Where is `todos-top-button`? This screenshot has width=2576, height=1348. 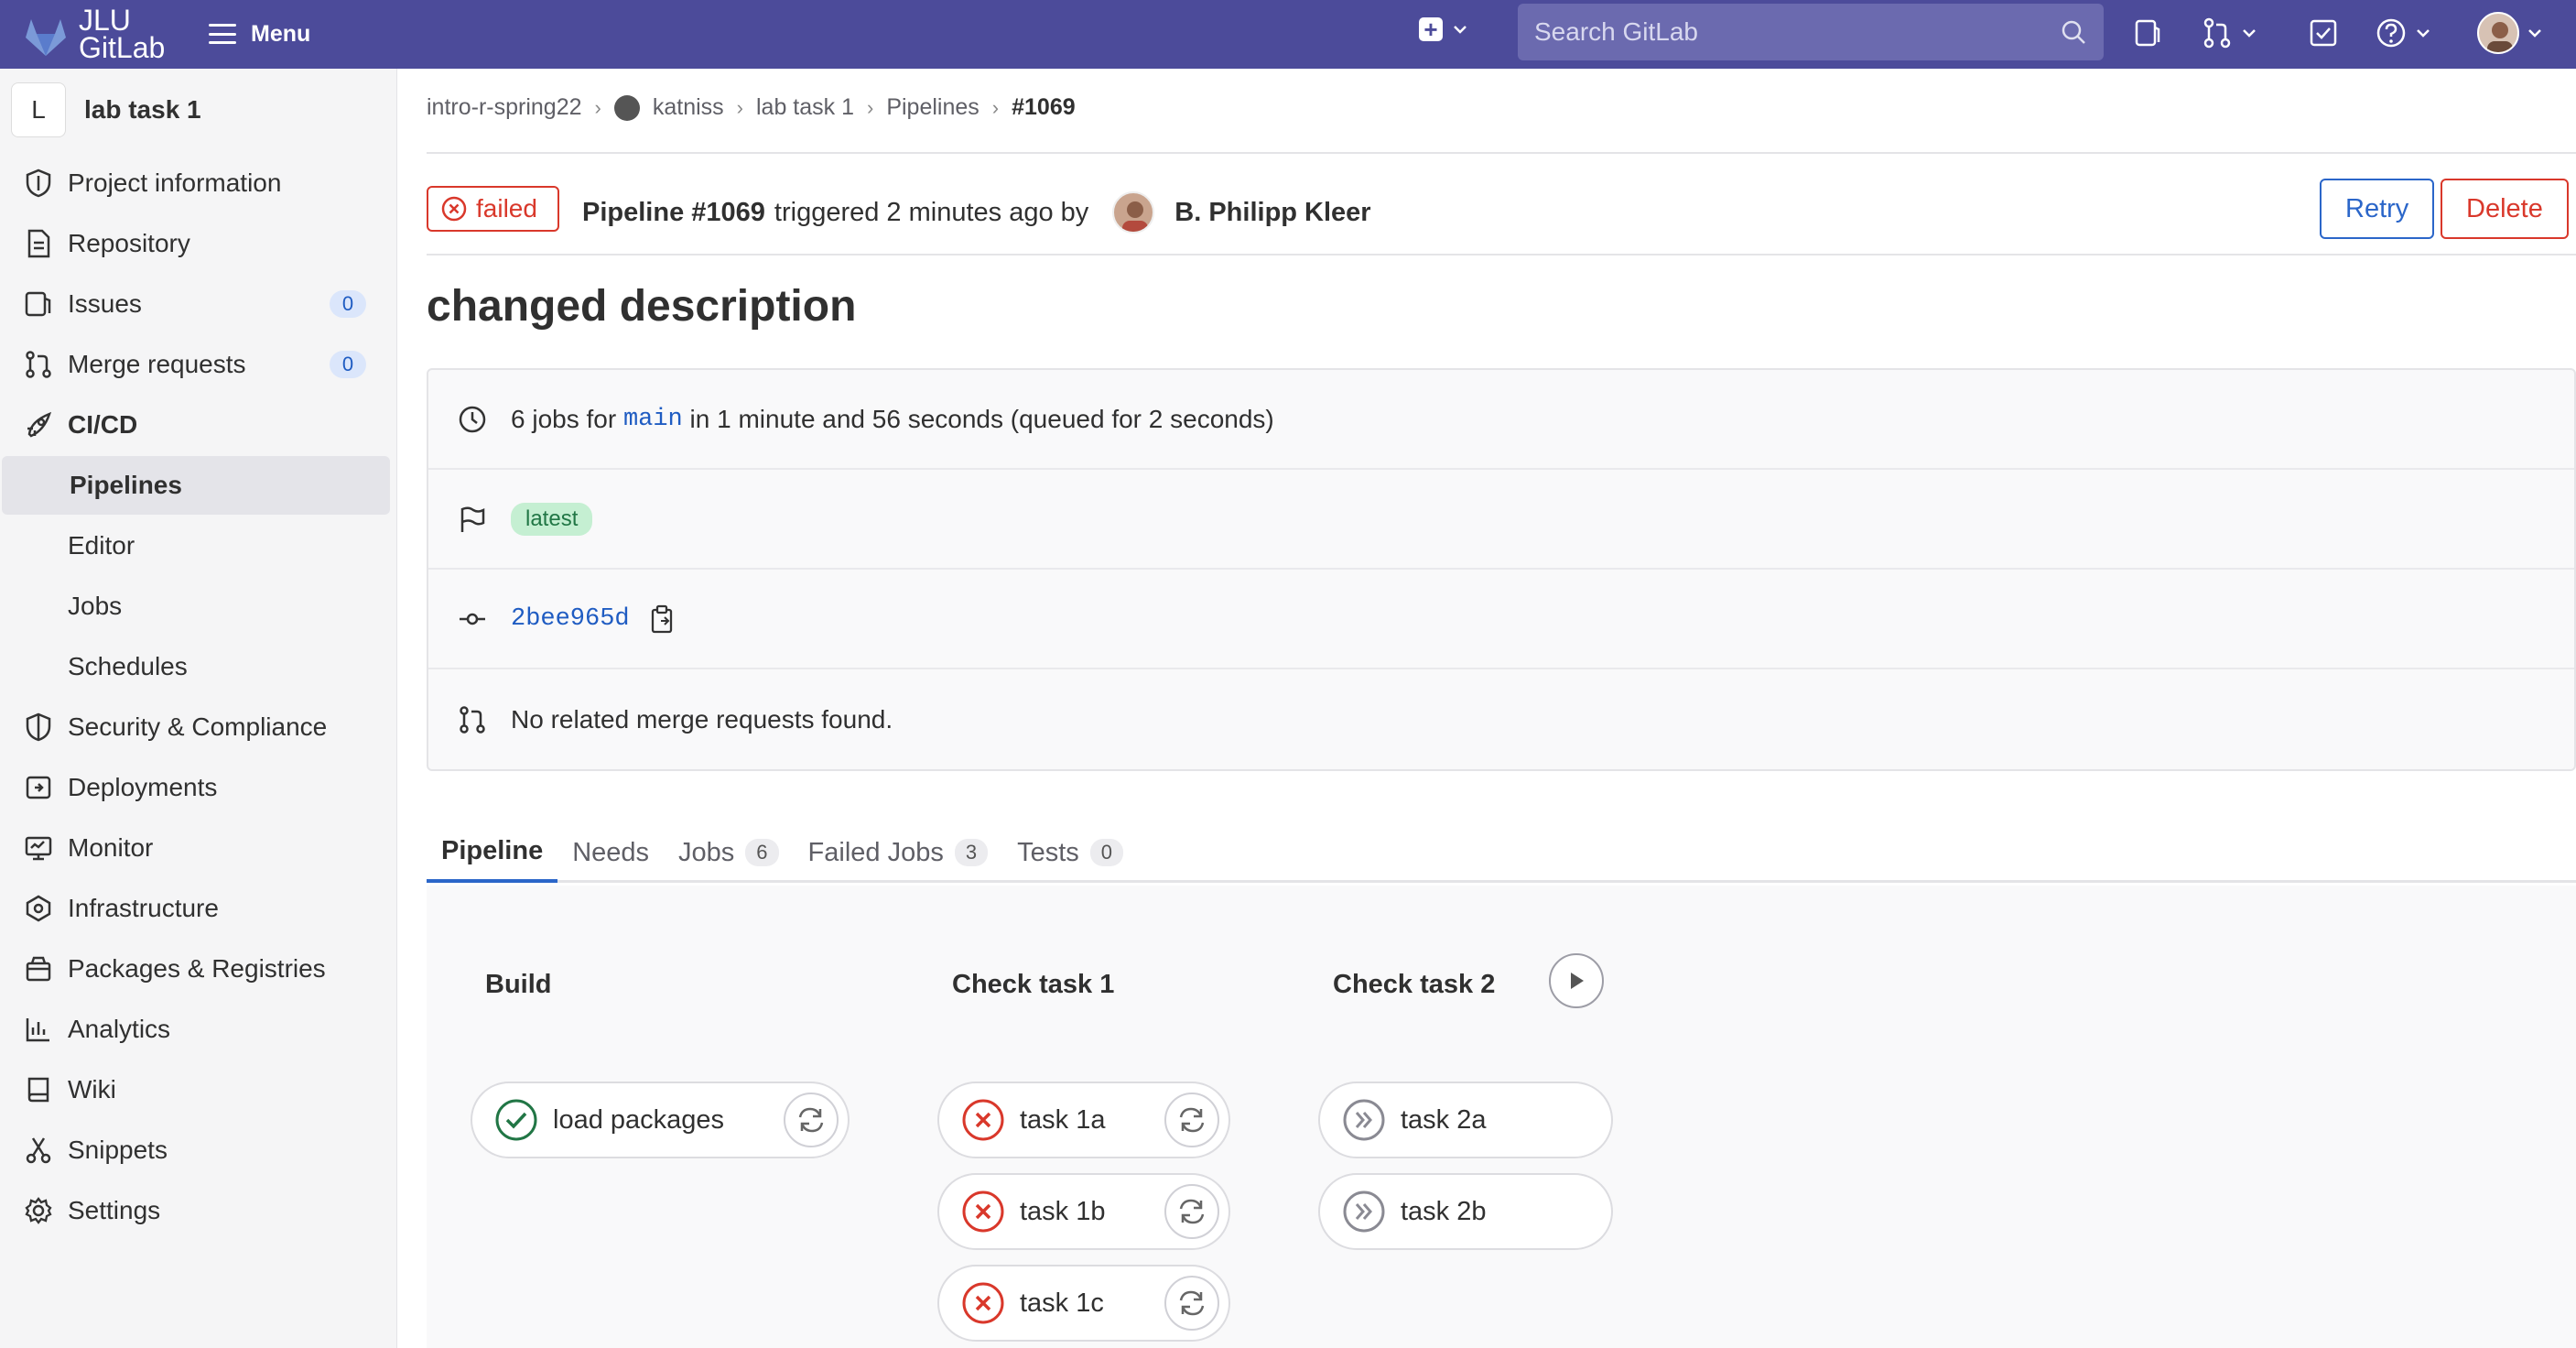
todos-top-button is located at coordinates (2323, 33).